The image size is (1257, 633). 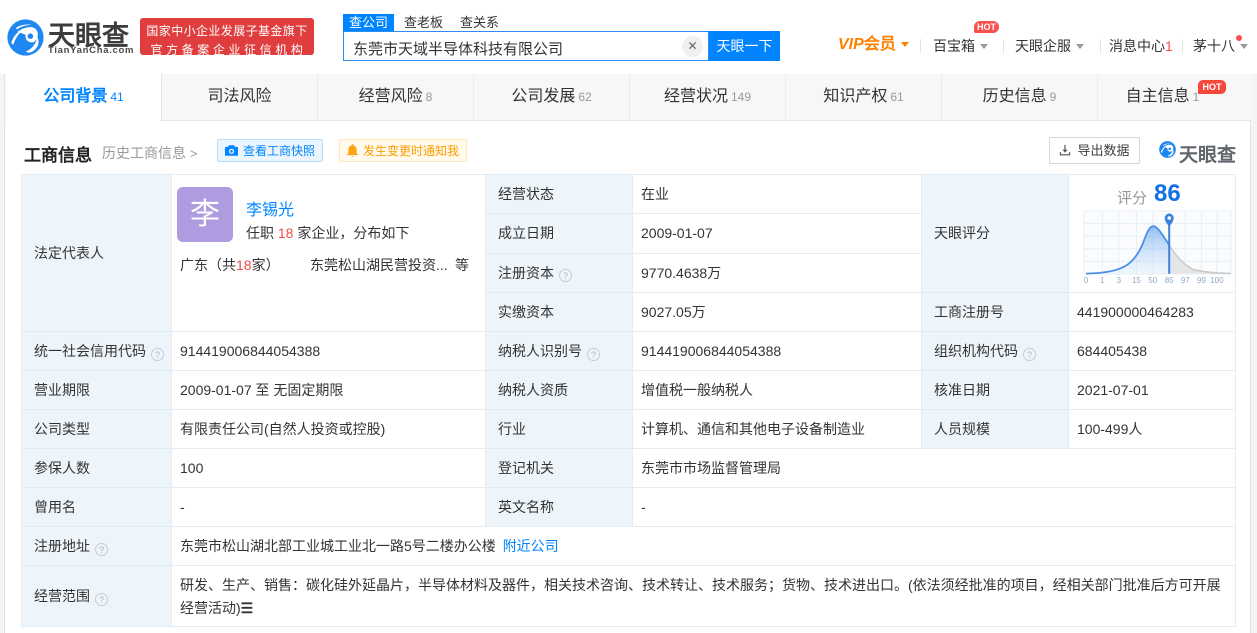 What do you see at coordinates (1201, 280) in the screenshot?
I see `svg-text: 99` at bounding box center [1201, 280].